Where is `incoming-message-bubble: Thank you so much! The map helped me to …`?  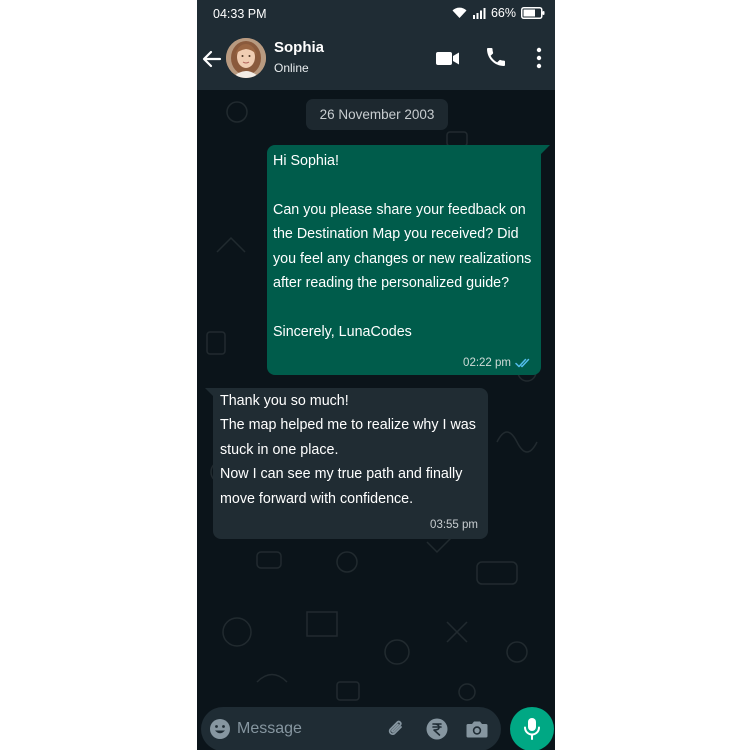 incoming-message-bubble: Thank you so much! The map helped me to … is located at coordinates (350, 463).